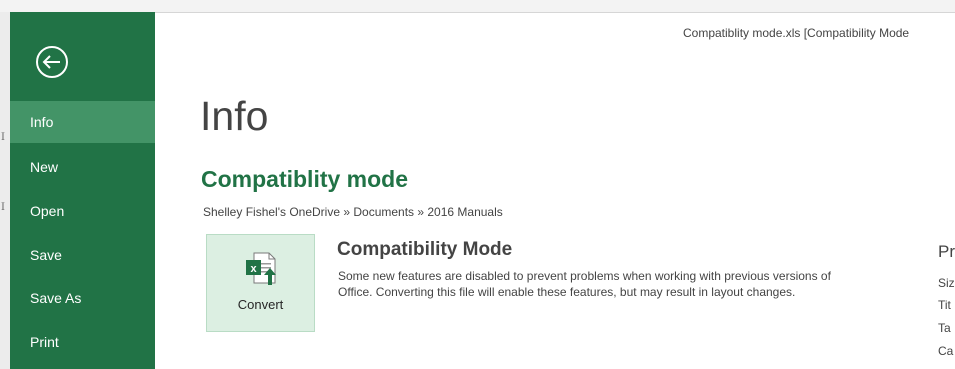 This screenshot has width=955, height=369. What do you see at coordinates (44, 342) in the screenshot?
I see `sidebar-item-label: Print` at bounding box center [44, 342].